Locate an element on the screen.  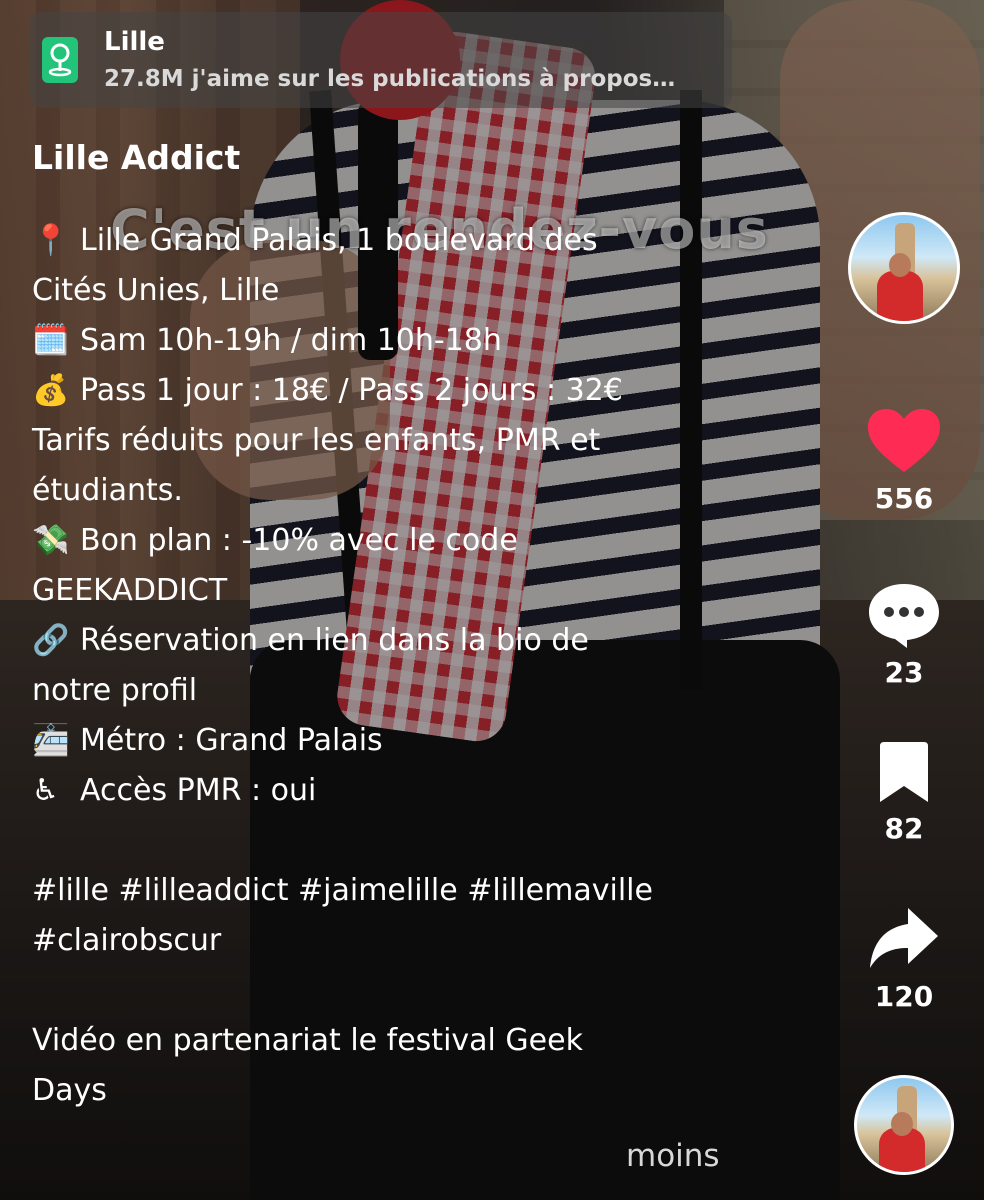
caption-emoji-icon: 🚈 is located at coordinates (51, 740).